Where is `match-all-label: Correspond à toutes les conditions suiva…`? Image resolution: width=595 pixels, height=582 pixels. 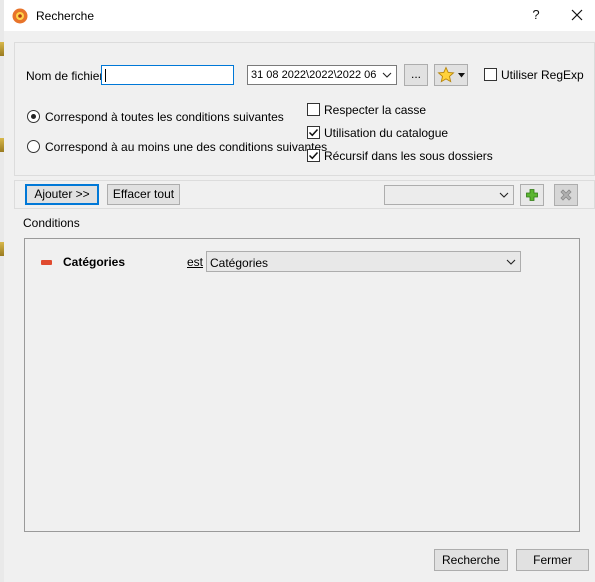
match-all-label: Correspond à toutes les conditions suiva… is located at coordinates (164, 117).